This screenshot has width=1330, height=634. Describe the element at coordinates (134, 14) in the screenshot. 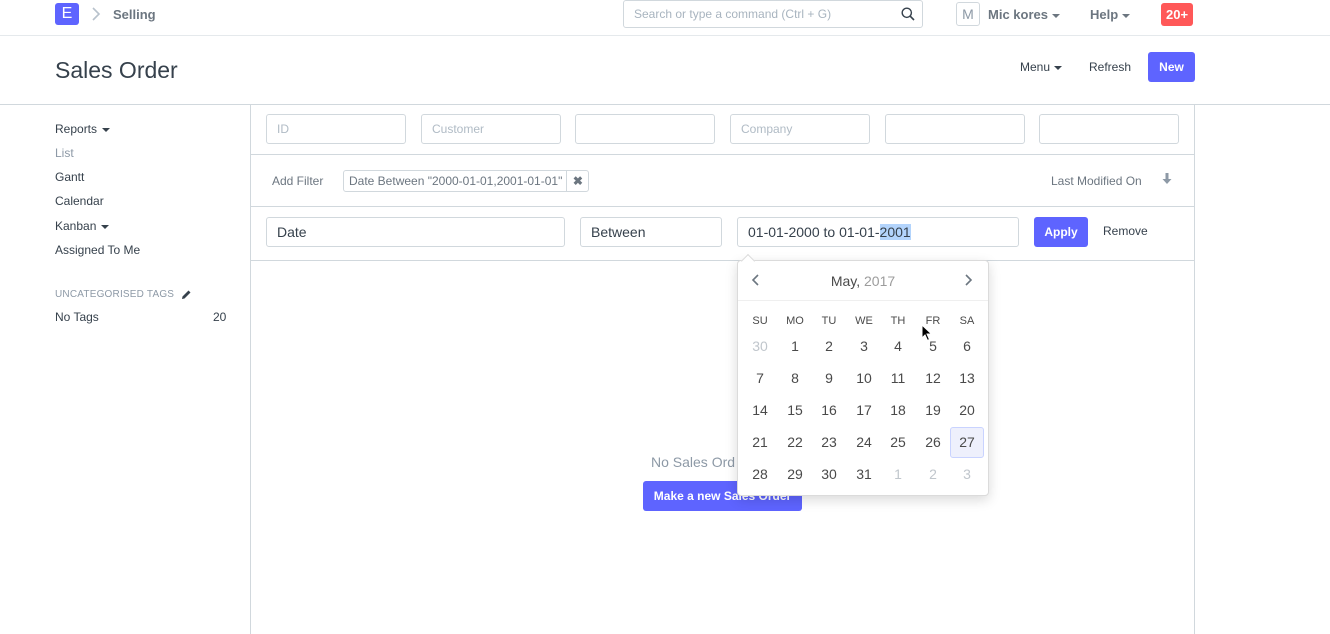

I see `breadcrumb-selling: Selling` at that location.